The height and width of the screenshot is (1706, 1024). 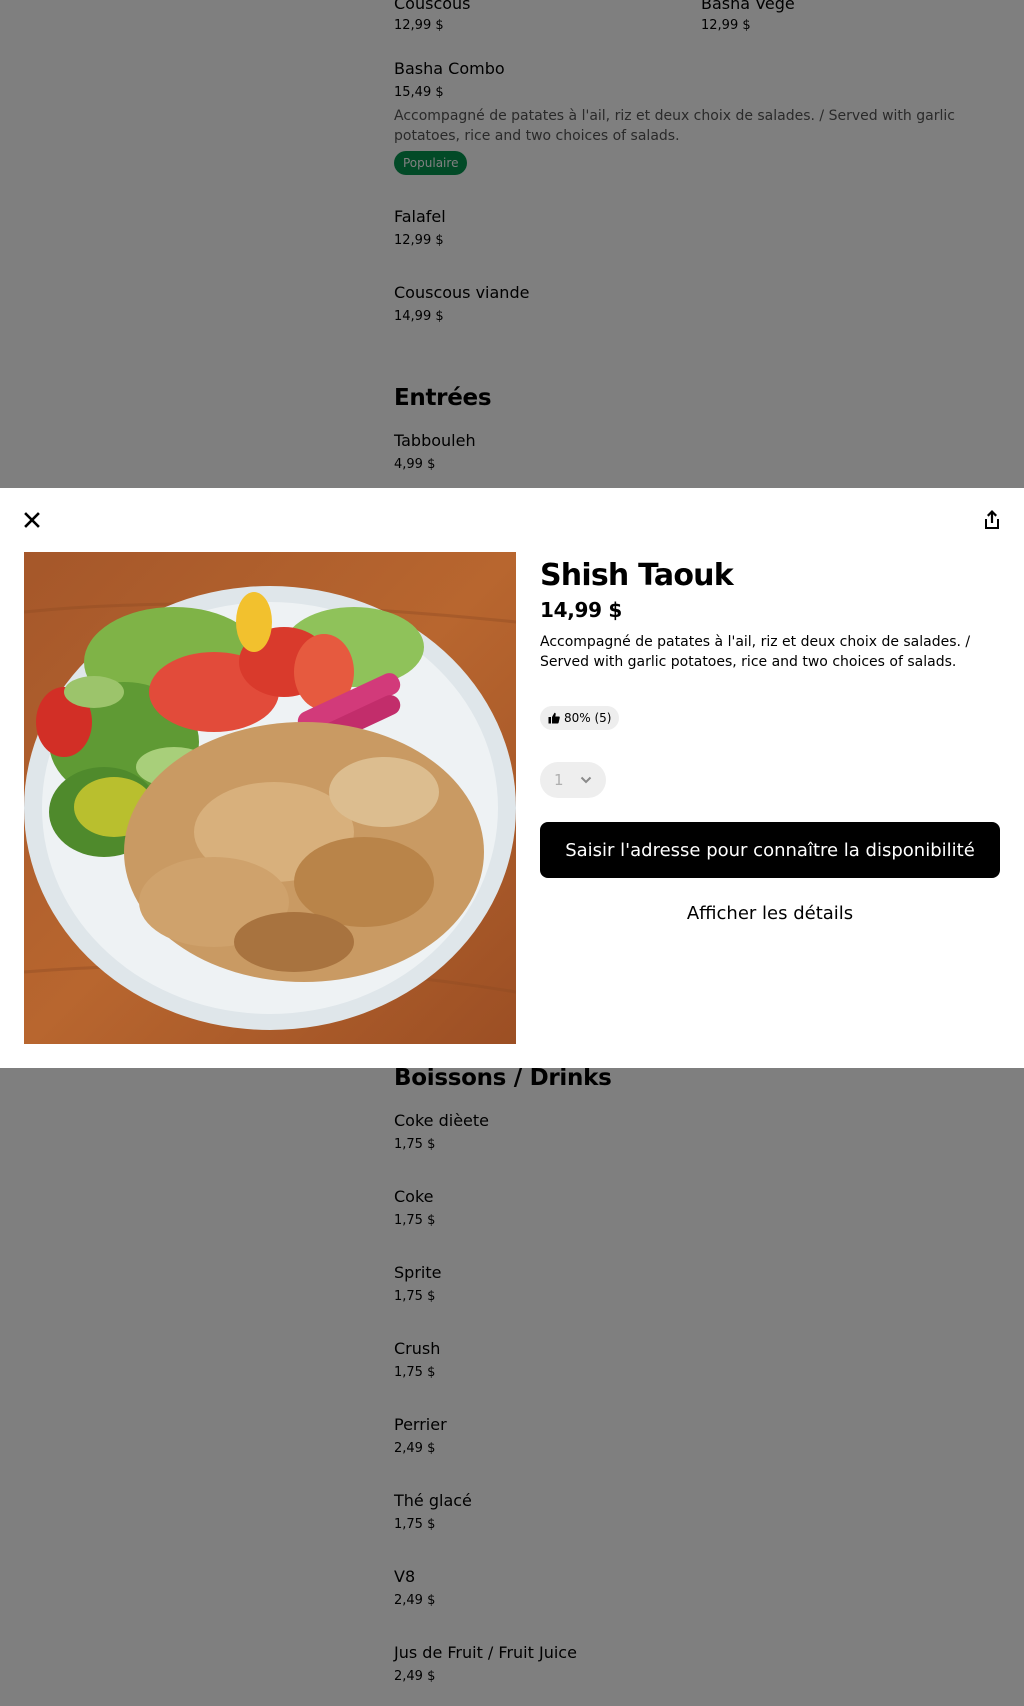 I want to click on dish-photo, so click(x=270, y=798).